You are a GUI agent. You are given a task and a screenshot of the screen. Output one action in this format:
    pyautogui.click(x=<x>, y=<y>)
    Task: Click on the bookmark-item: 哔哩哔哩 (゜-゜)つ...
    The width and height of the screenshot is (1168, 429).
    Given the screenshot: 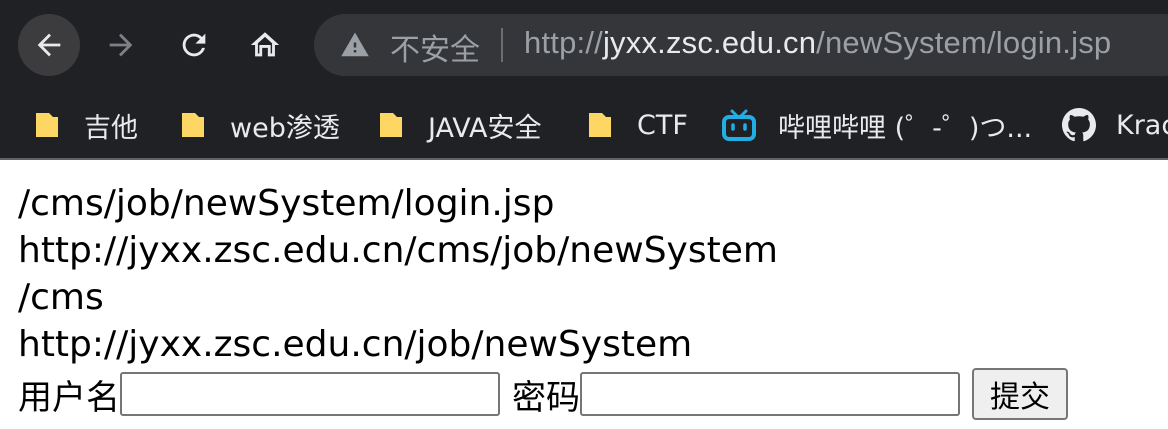 What is the action you would take?
    pyautogui.click(x=877, y=125)
    